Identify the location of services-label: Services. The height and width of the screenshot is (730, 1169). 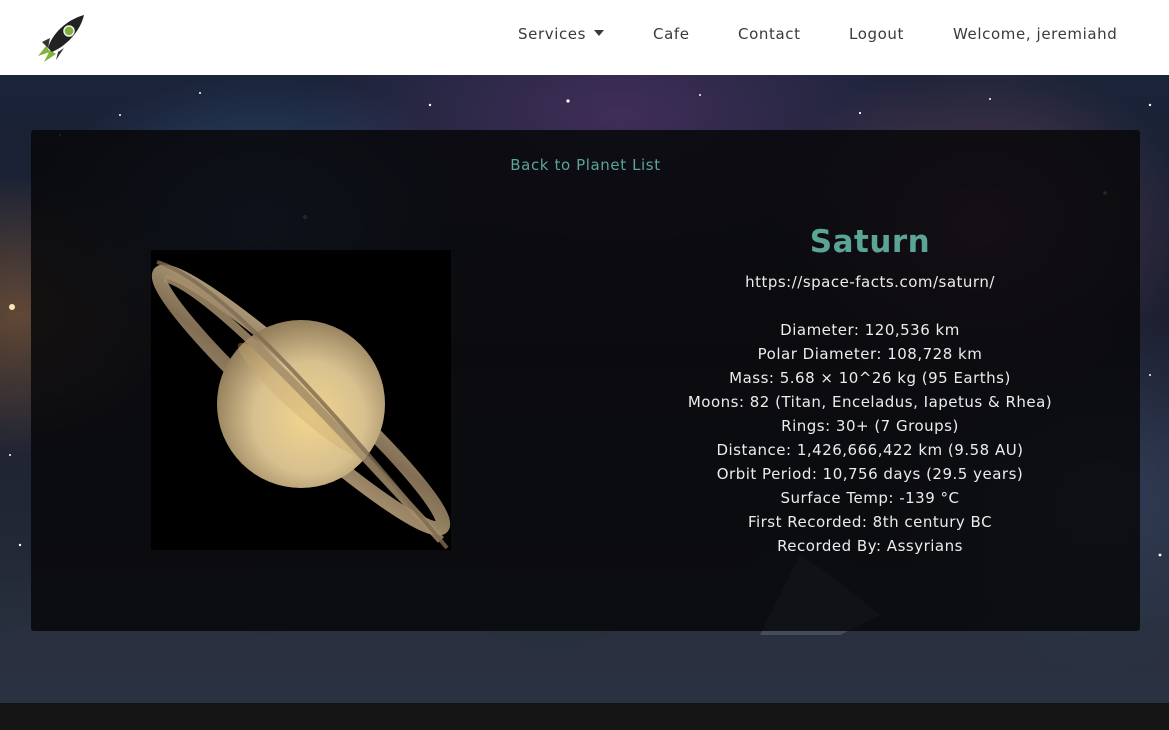
(552, 34).